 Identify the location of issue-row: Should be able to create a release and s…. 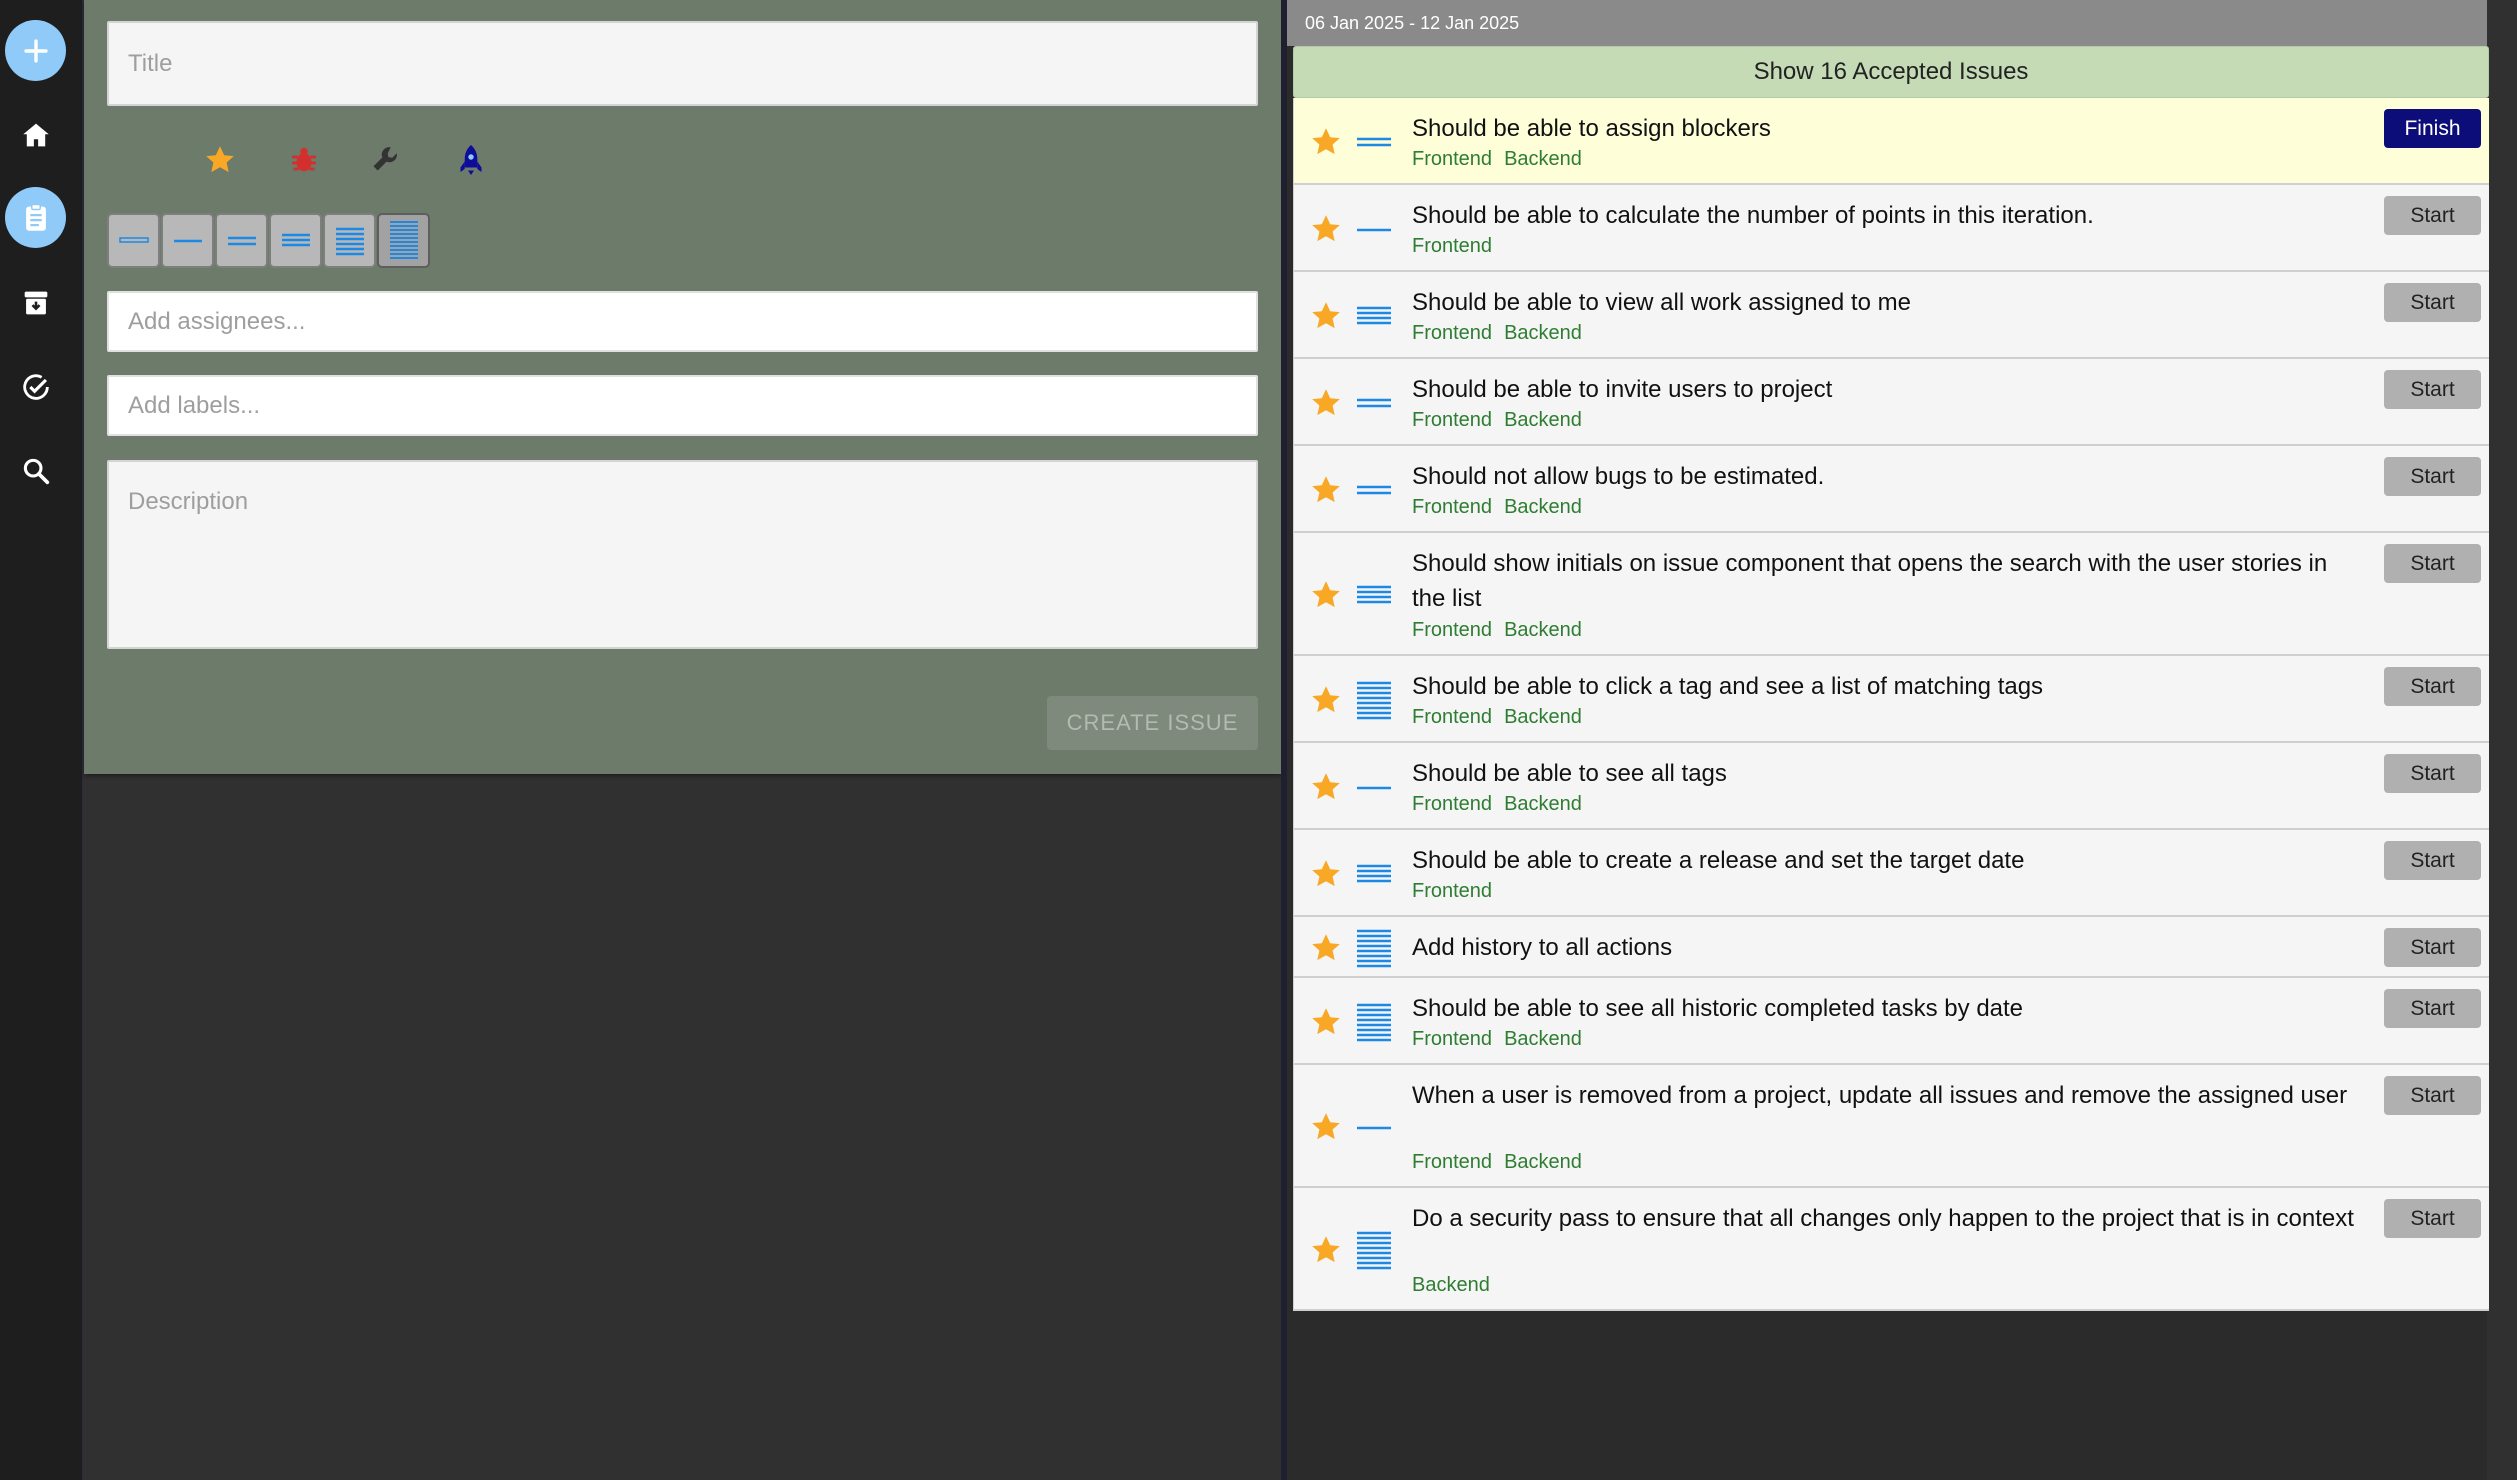
(1891, 873).